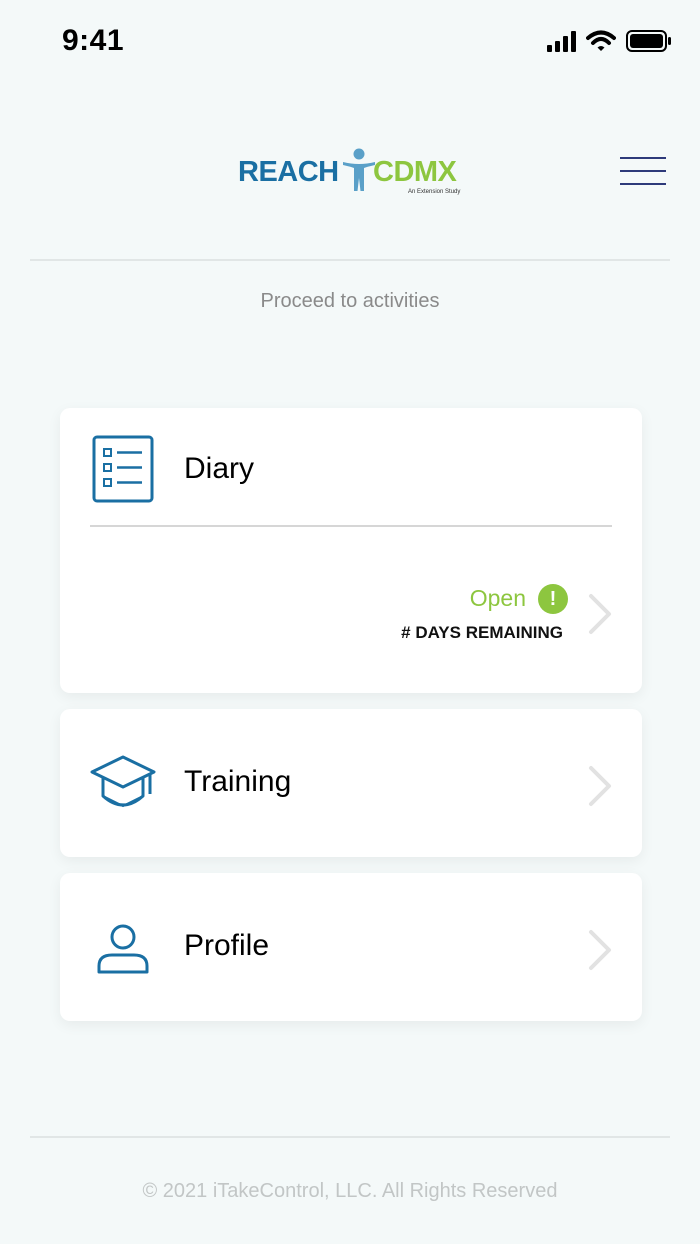  Describe the element at coordinates (123, 781) in the screenshot. I see `graduation-cap-icon` at that location.